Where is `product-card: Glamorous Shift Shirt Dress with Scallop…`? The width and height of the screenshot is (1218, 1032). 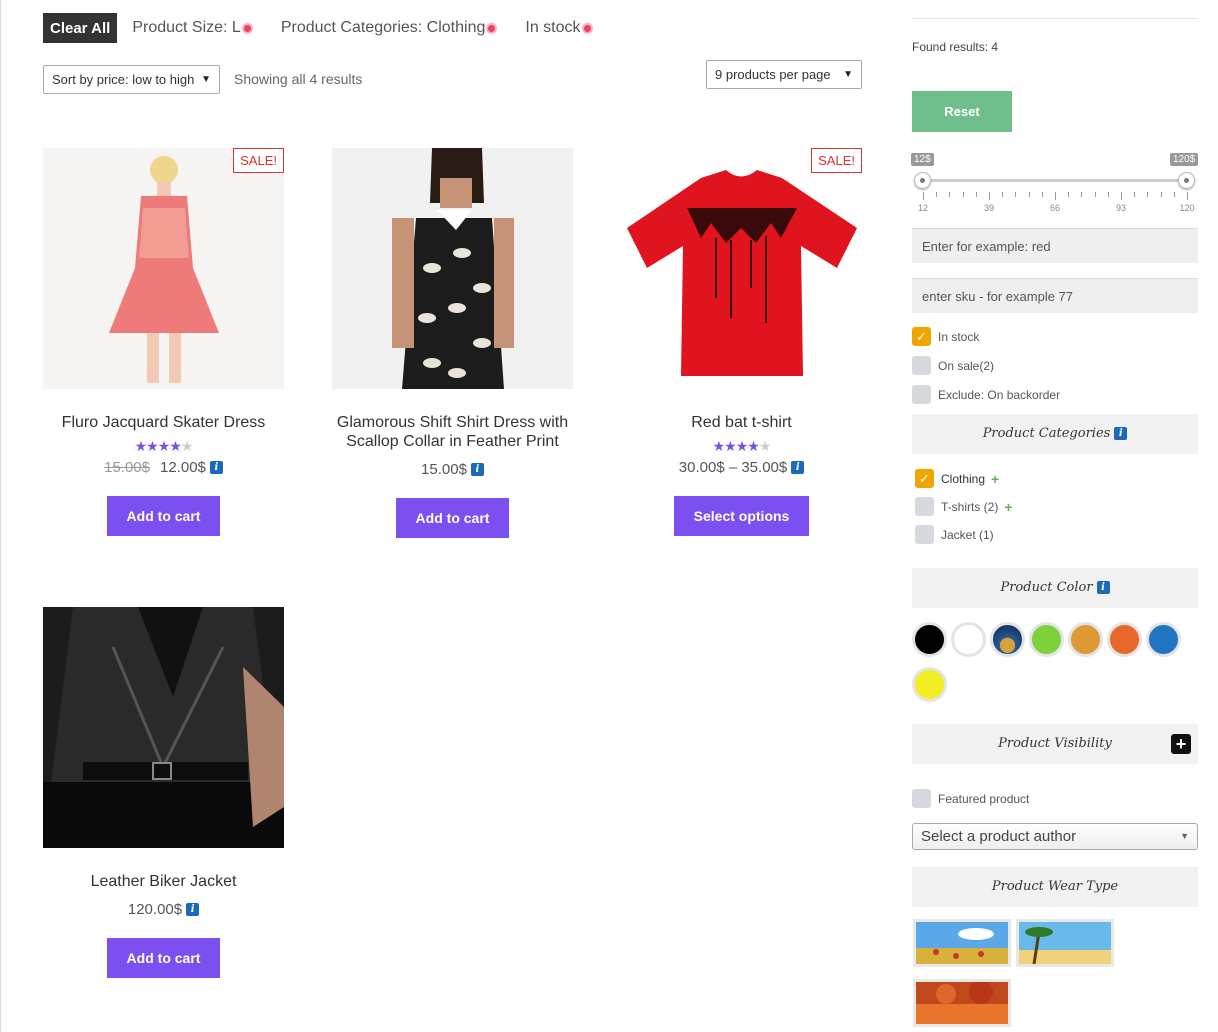 product-card: Glamorous Shift Shirt Dress with Scallop… is located at coordinates (452, 343).